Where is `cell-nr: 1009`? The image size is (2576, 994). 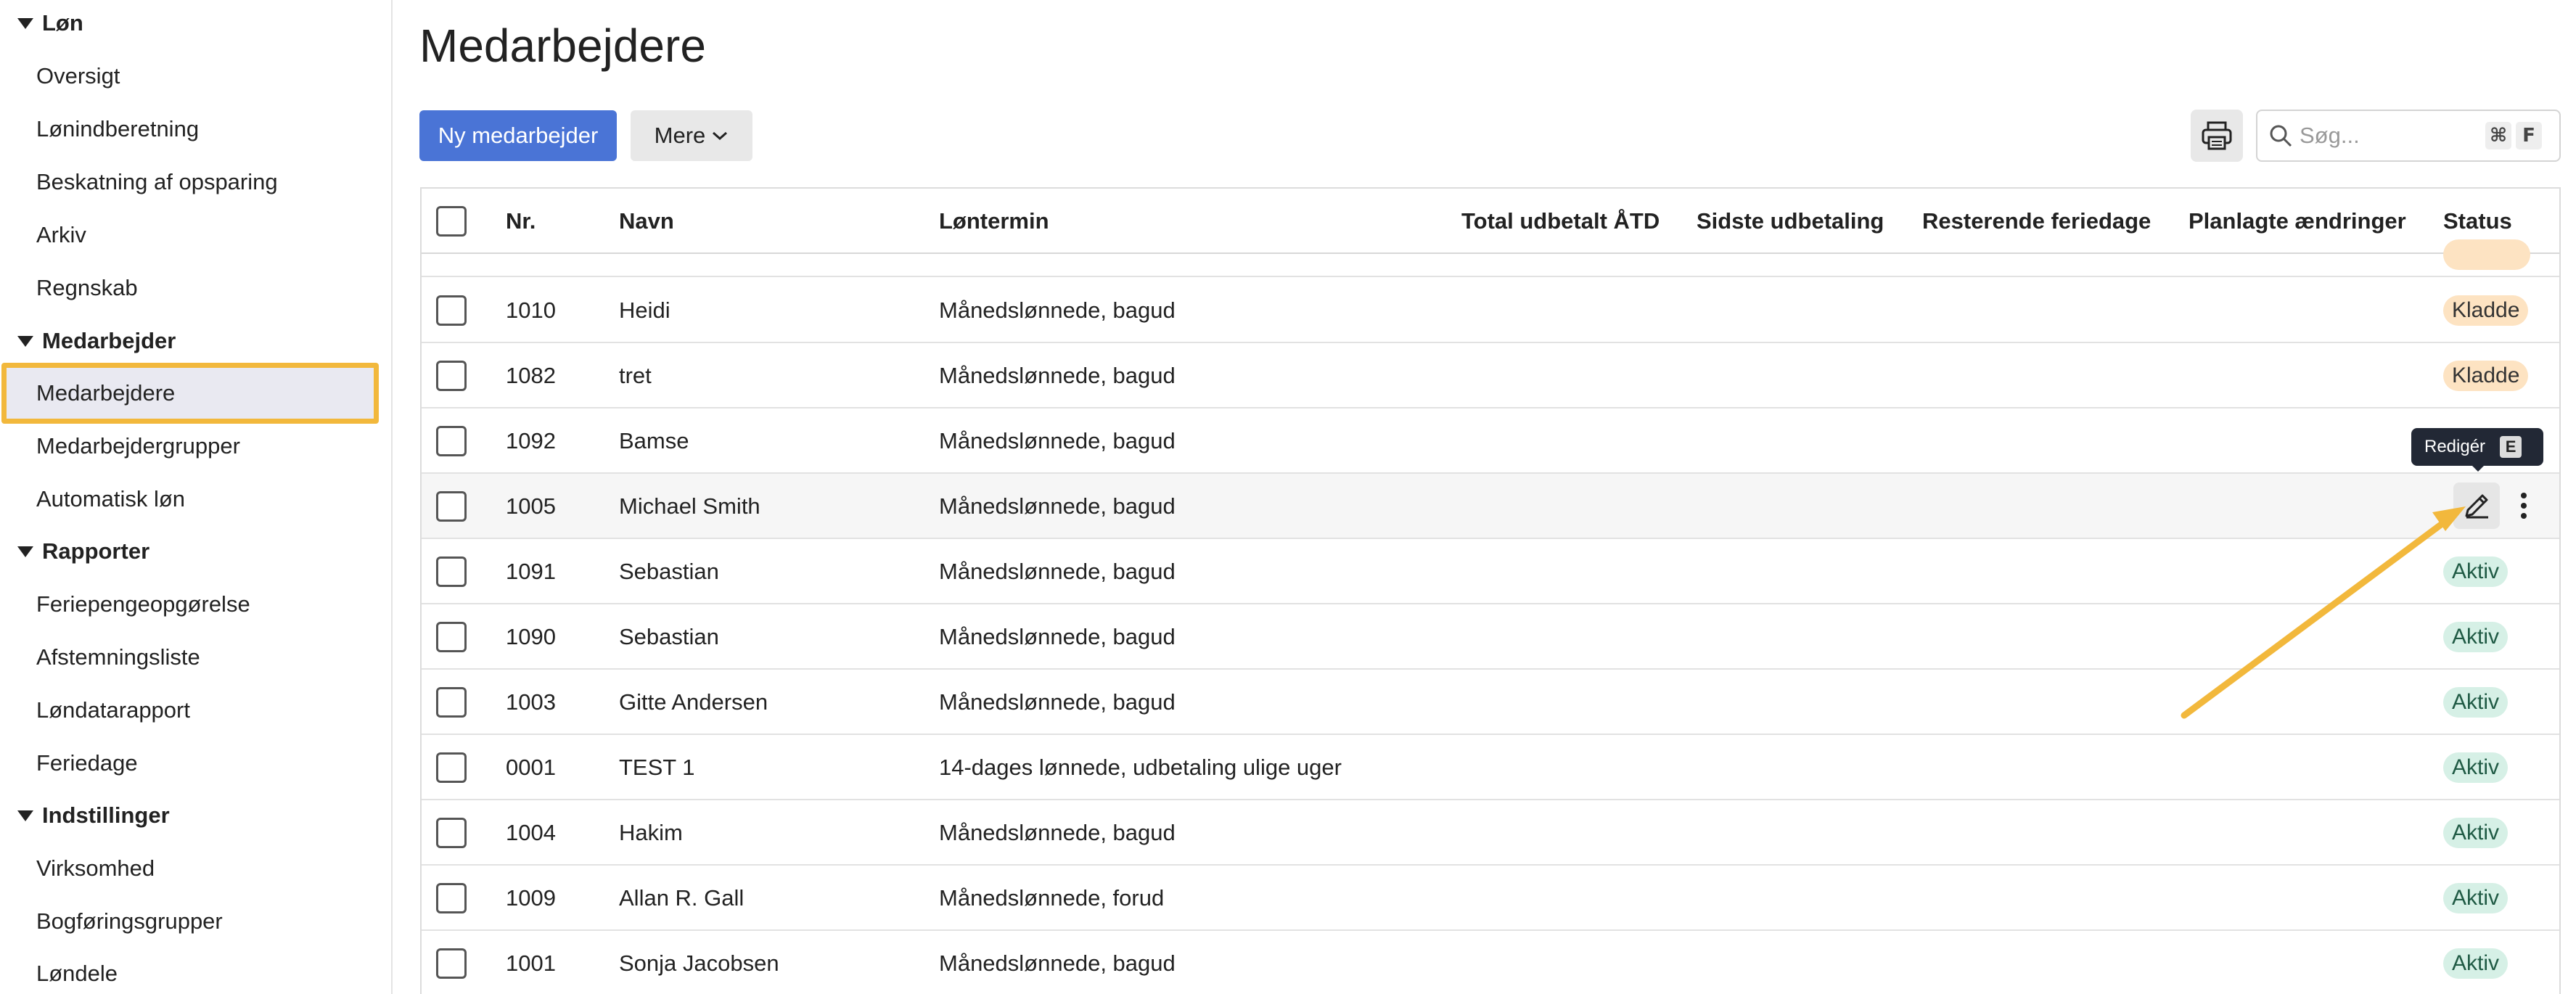 cell-nr: 1009 is located at coordinates (531, 898).